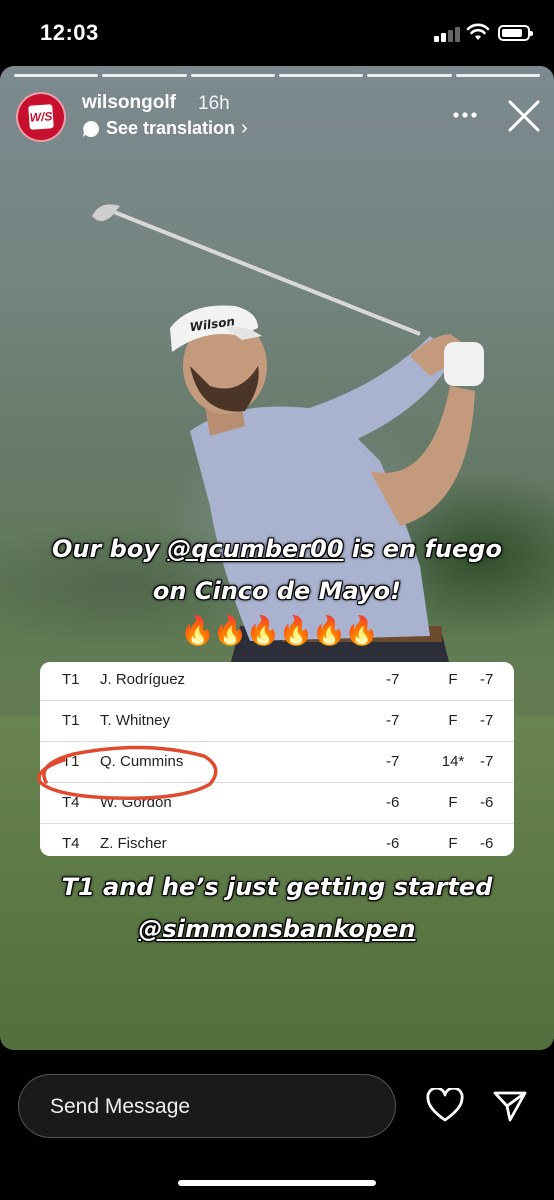 The width and height of the screenshot is (554, 1200). What do you see at coordinates (277, 1183) in the screenshot?
I see `home-indicator` at bounding box center [277, 1183].